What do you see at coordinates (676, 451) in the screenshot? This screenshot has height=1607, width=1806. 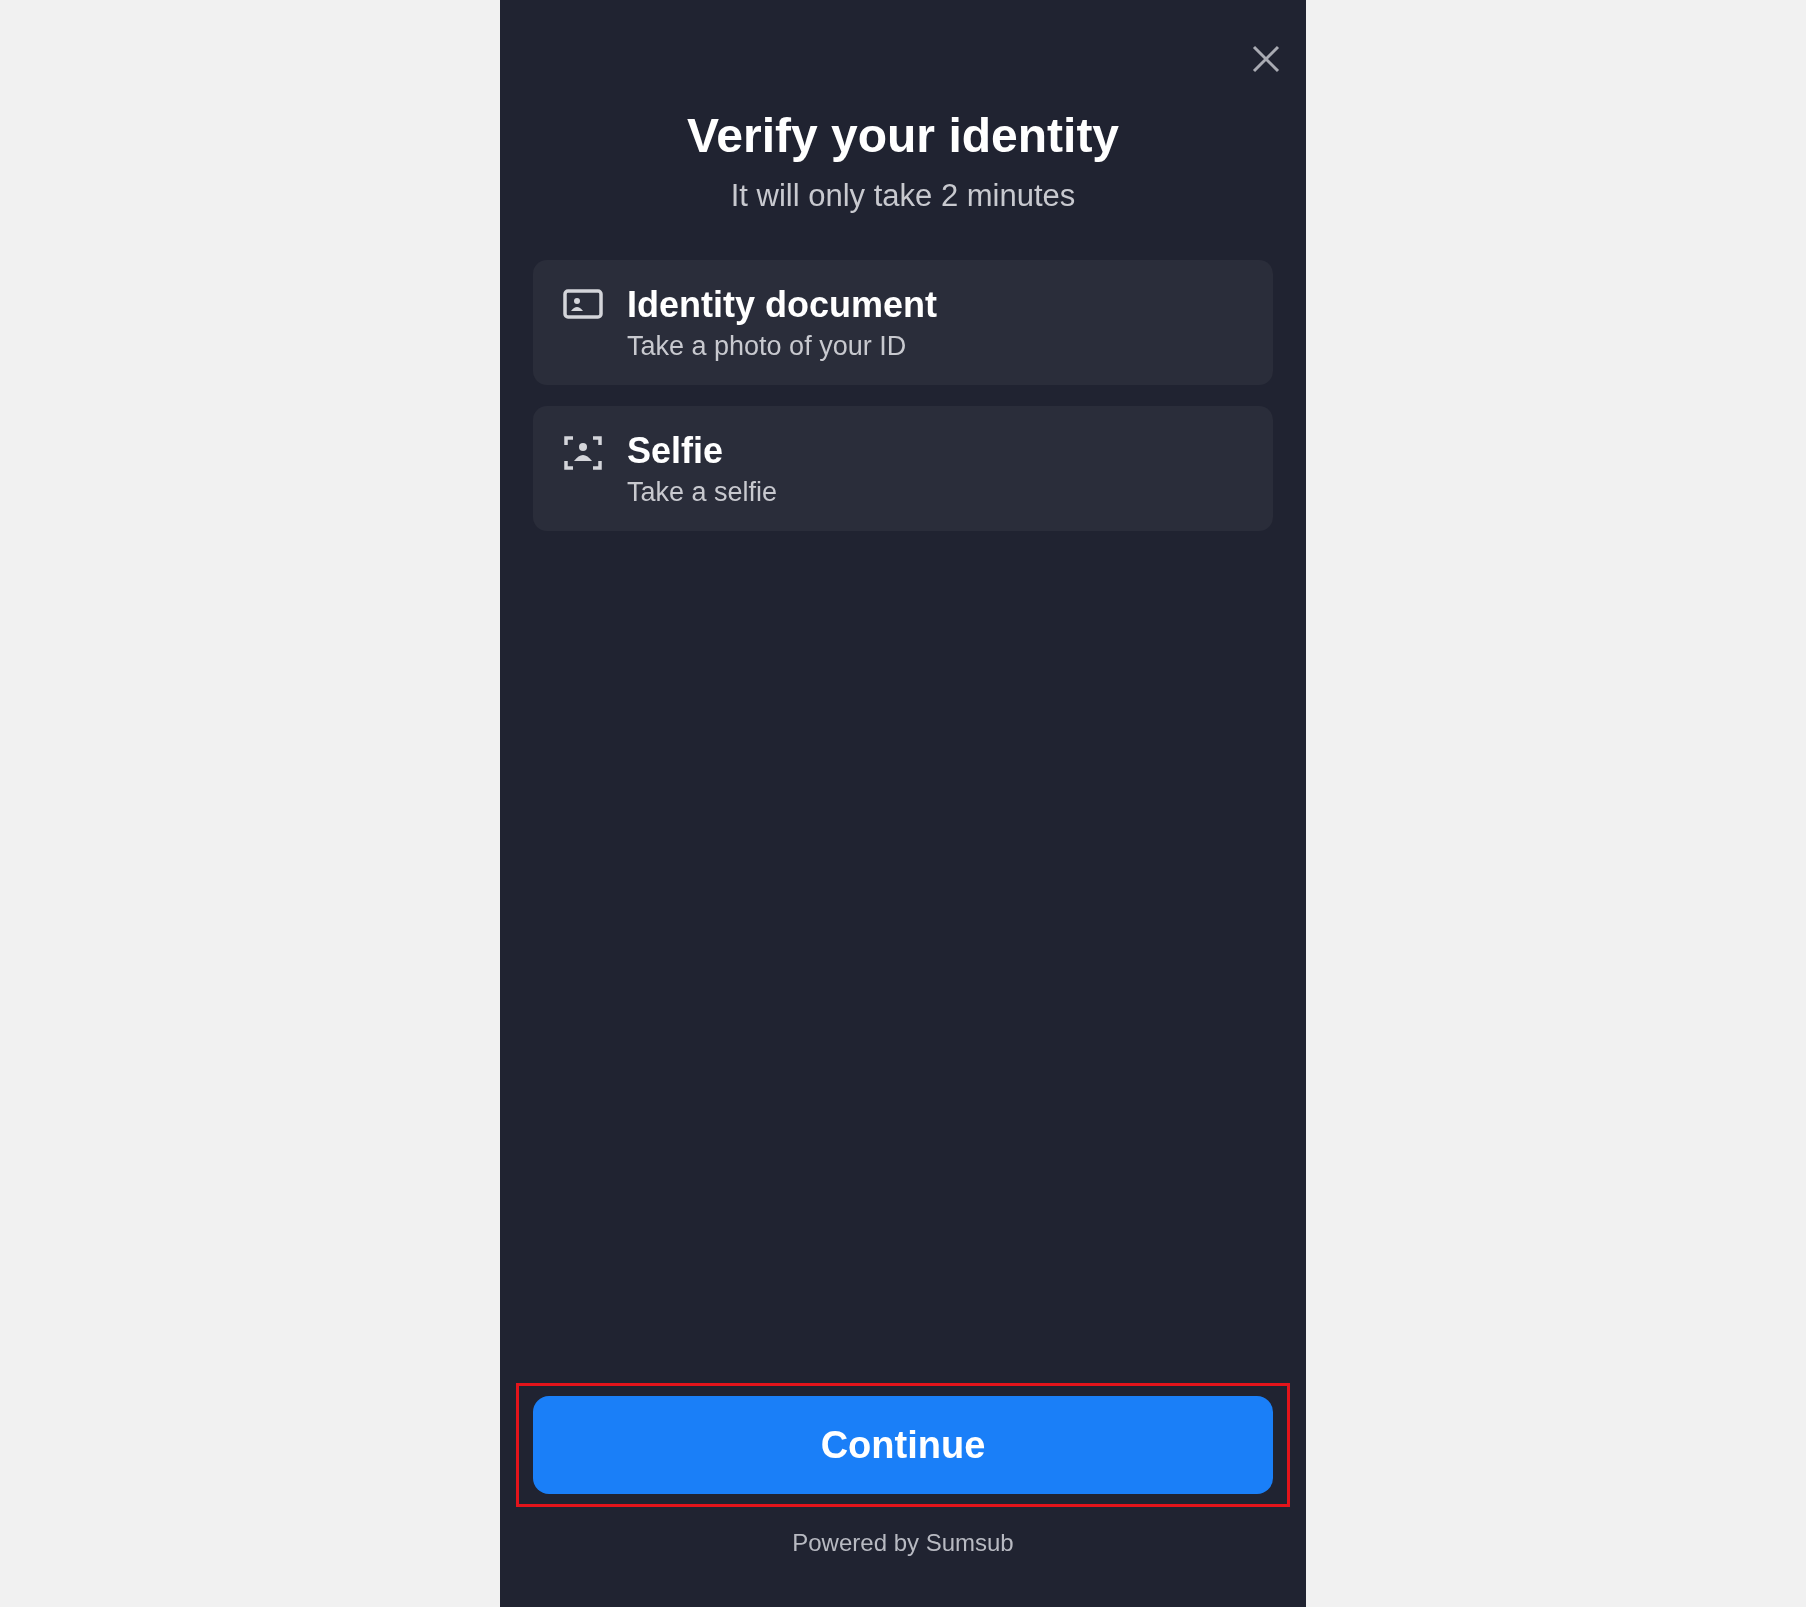 I see `step-title: Selfie` at bounding box center [676, 451].